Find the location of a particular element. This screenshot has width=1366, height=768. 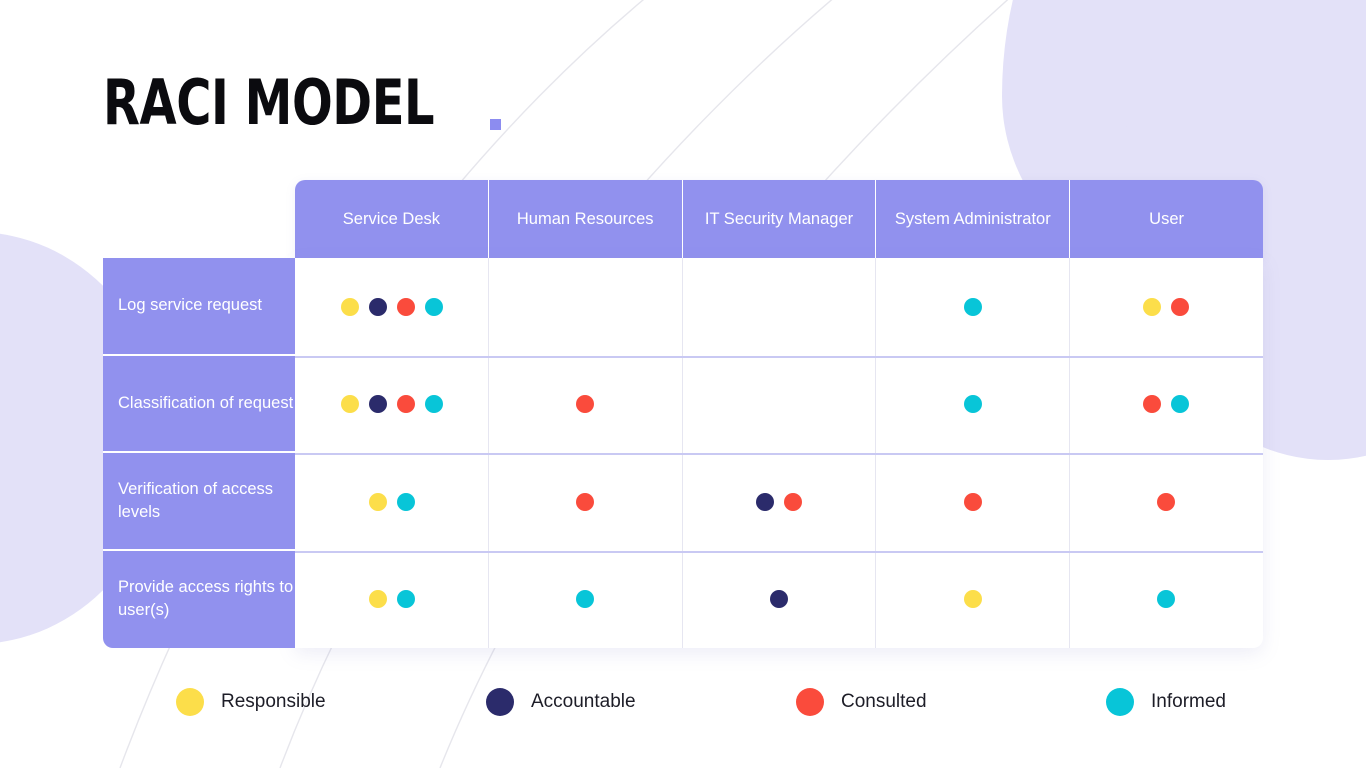

table-row: Log service request is located at coordinates (683, 307).